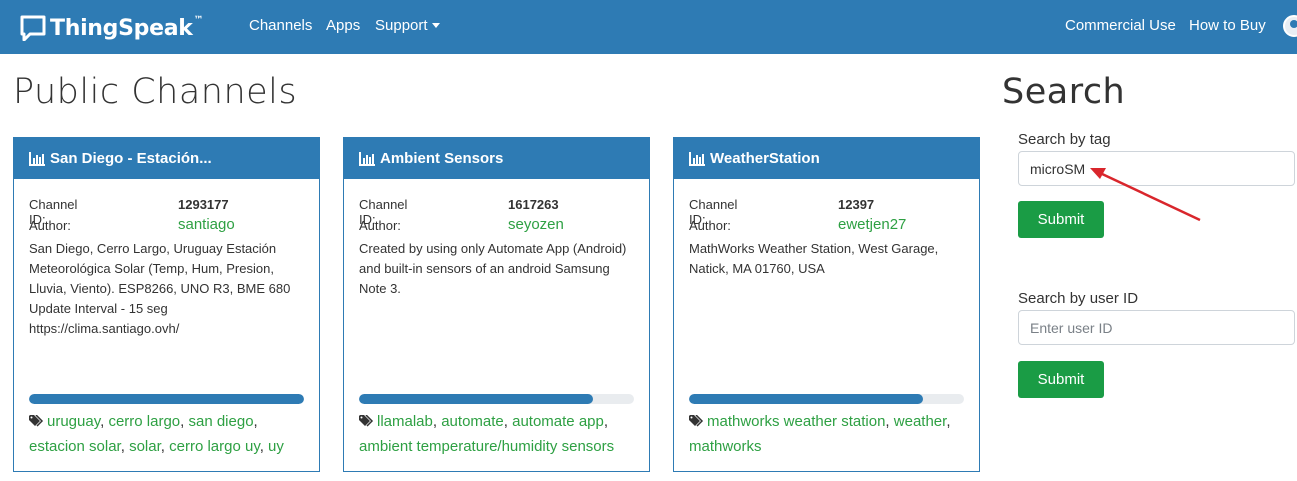 This screenshot has width=1297, height=481. I want to click on brand-trademark: ™, so click(198, 20).